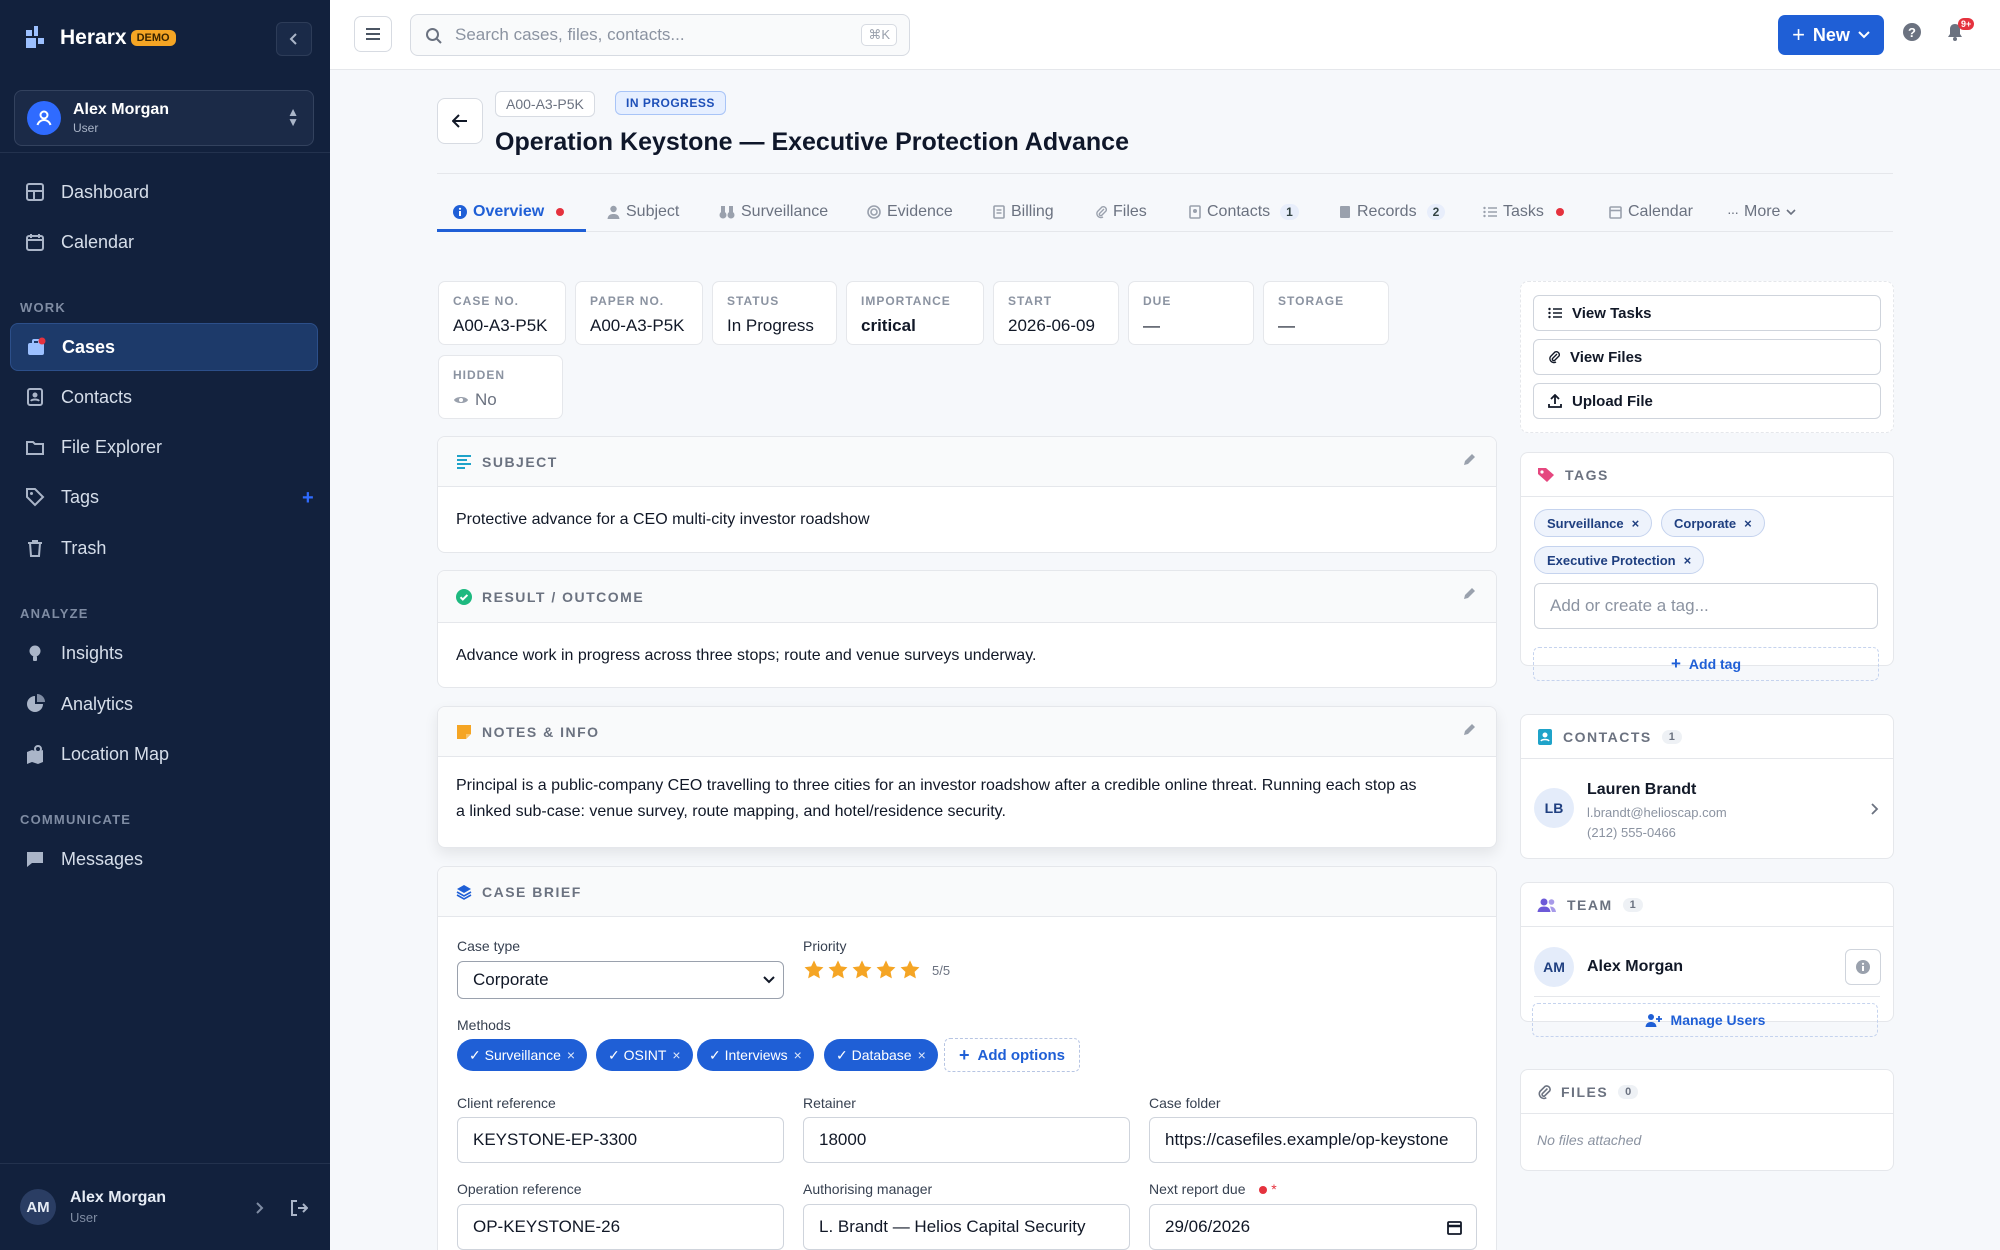 The width and height of the screenshot is (2000, 1250). What do you see at coordinates (164, 548) in the screenshot?
I see `nav-trash: Trash` at bounding box center [164, 548].